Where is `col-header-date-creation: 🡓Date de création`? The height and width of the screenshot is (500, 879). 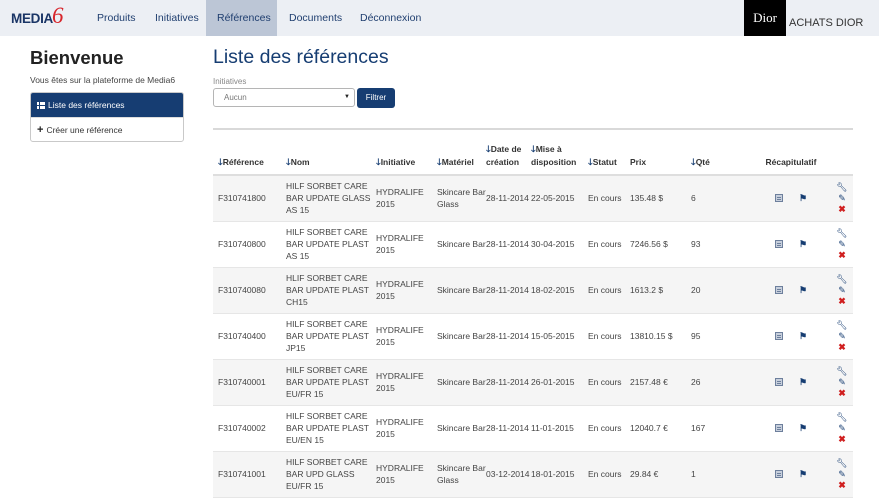
col-header-date-creation: 🡓Date de création is located at coordinates (508, 153).